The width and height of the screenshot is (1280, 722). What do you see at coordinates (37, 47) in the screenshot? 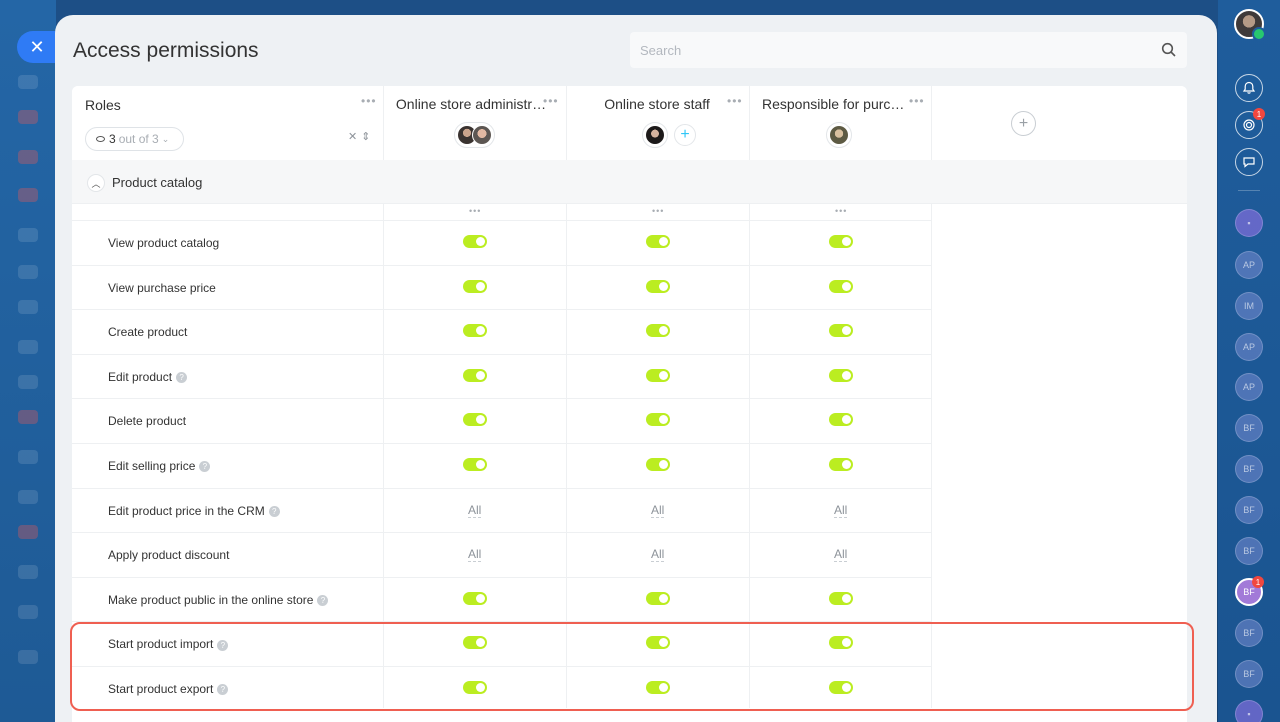
I see `close-slider-button: ✕` at bounding box center [37, 47].